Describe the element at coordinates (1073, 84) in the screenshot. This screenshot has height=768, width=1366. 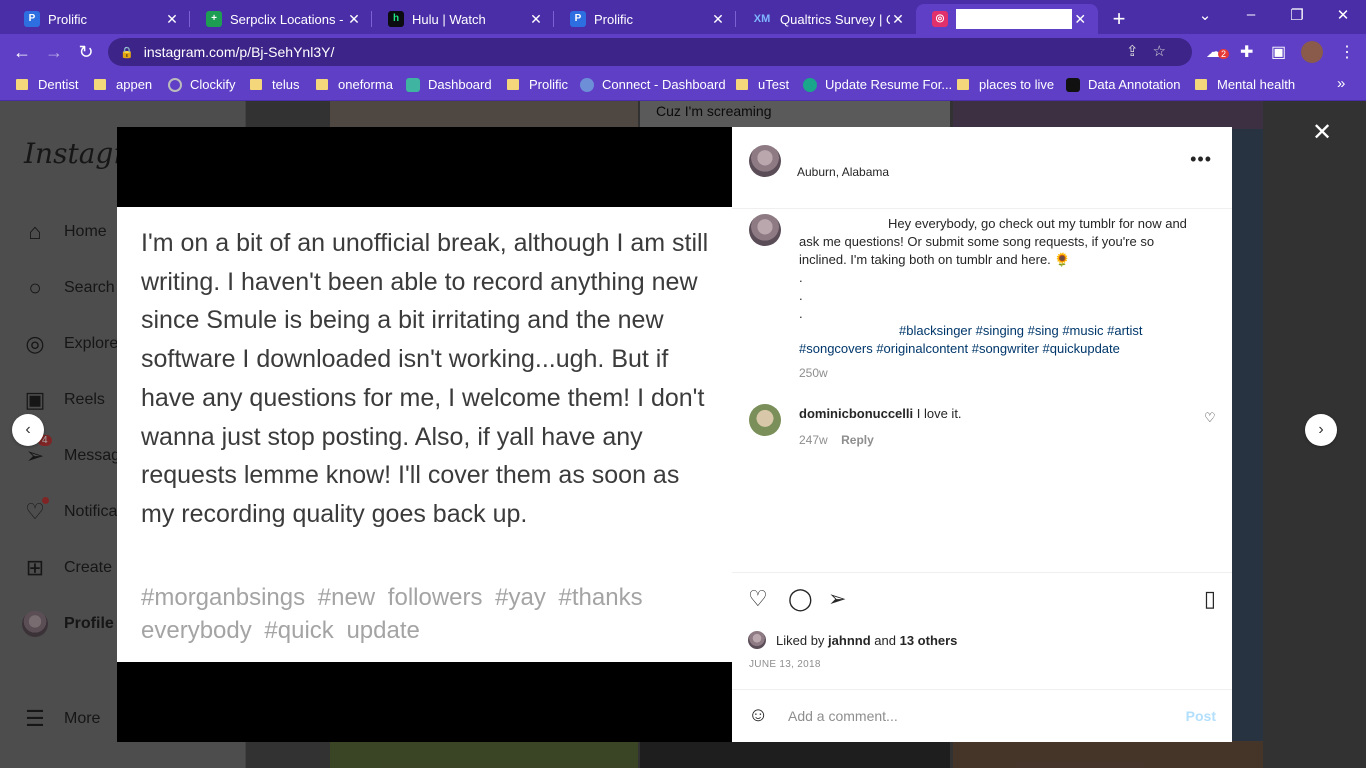
I see `data-annotation-icon` at that location.